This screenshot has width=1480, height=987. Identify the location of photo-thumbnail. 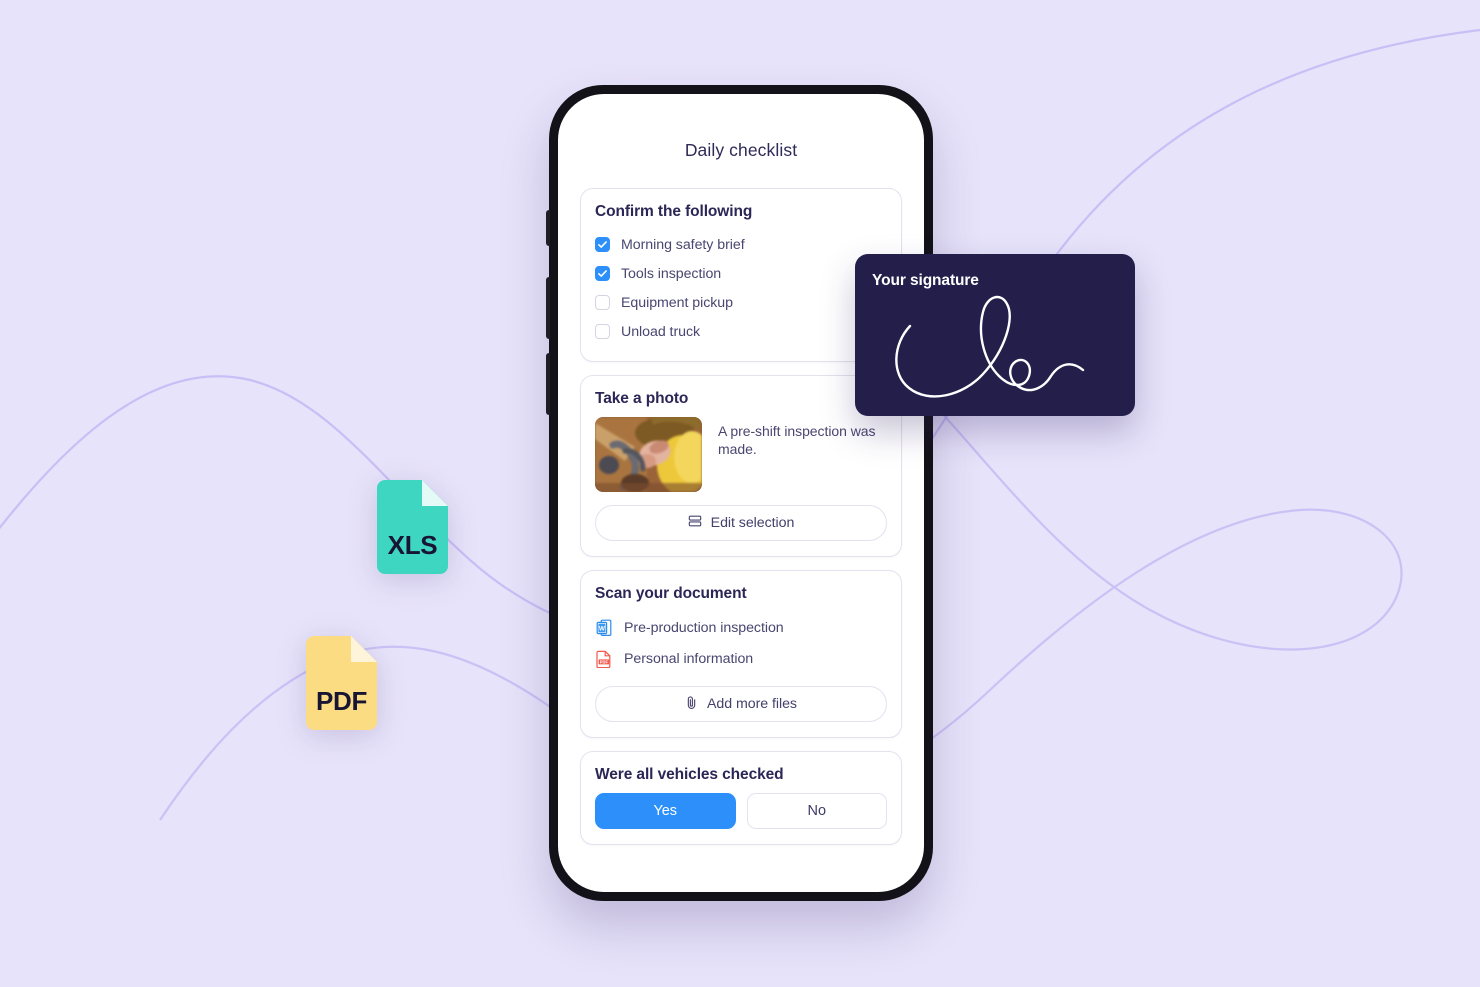
(648, 454).